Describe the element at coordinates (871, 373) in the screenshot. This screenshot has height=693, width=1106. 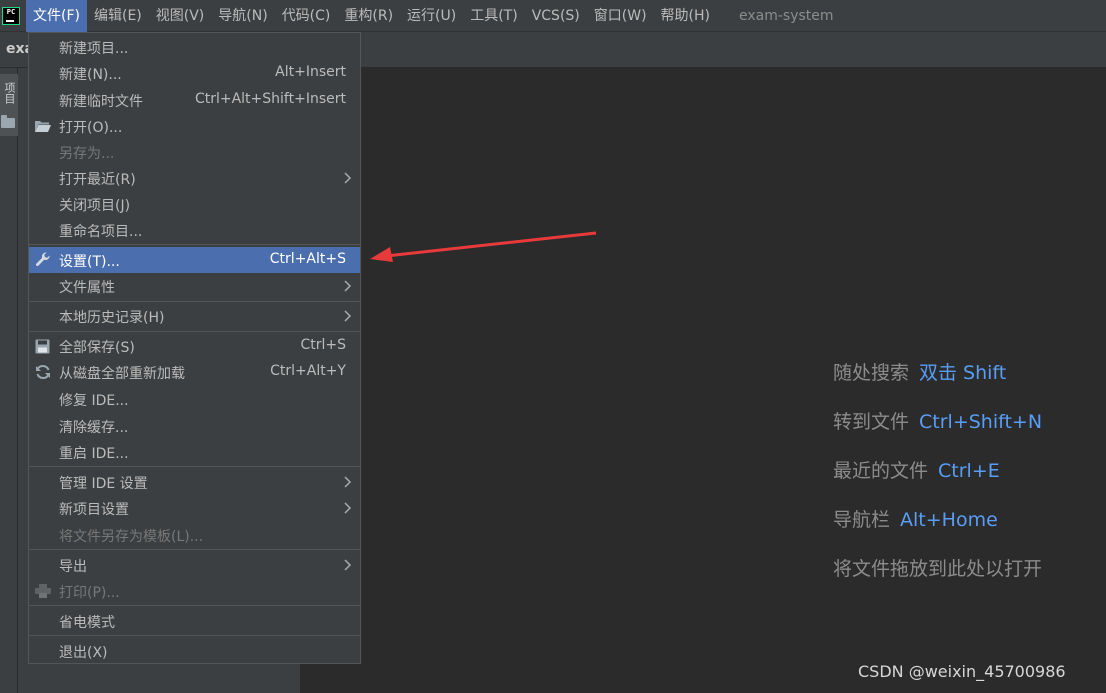
I see `hint-label: 随处搜索` at that location.